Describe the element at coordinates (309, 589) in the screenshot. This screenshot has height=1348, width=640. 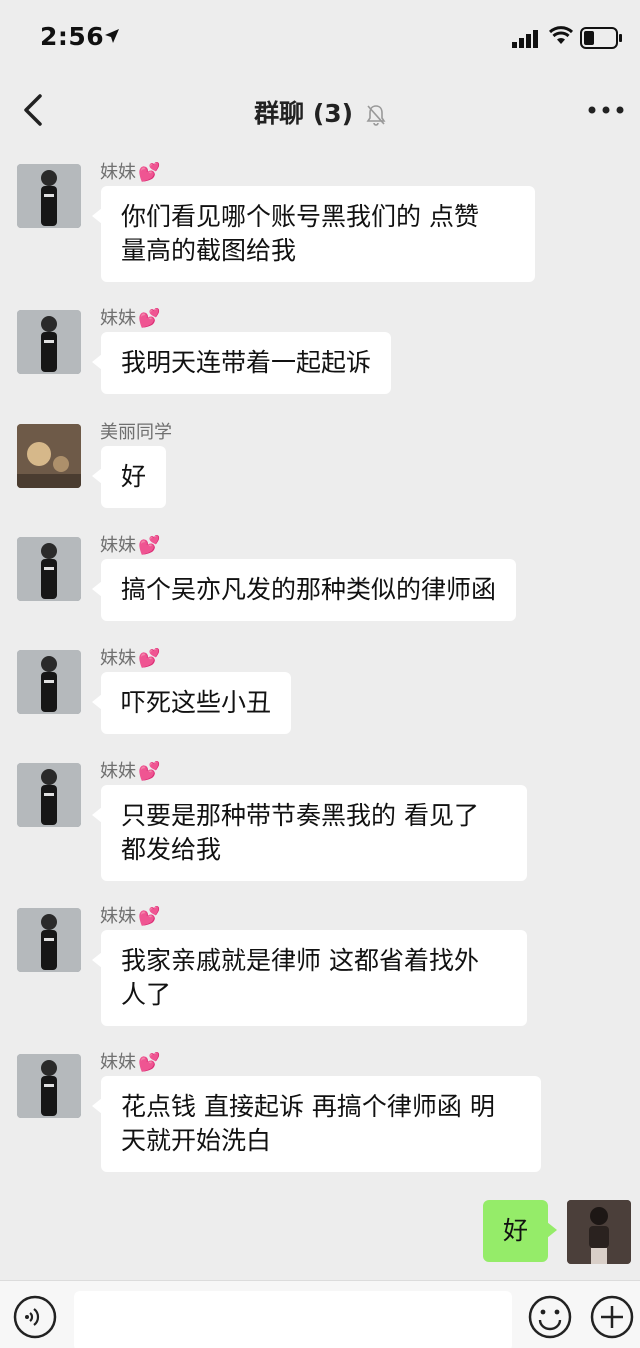
I see `message-line: 搞个吴亦凡发的那种类似的律师函` at that location.